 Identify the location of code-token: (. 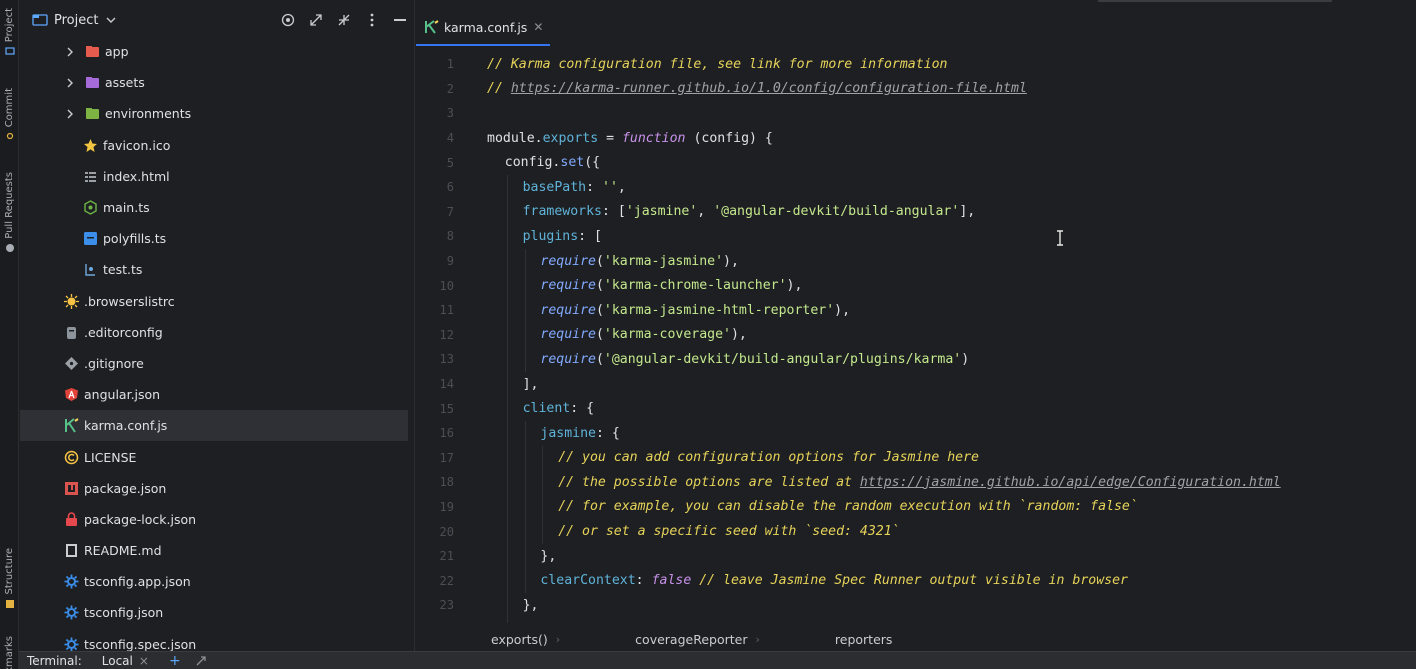
(599, 261).